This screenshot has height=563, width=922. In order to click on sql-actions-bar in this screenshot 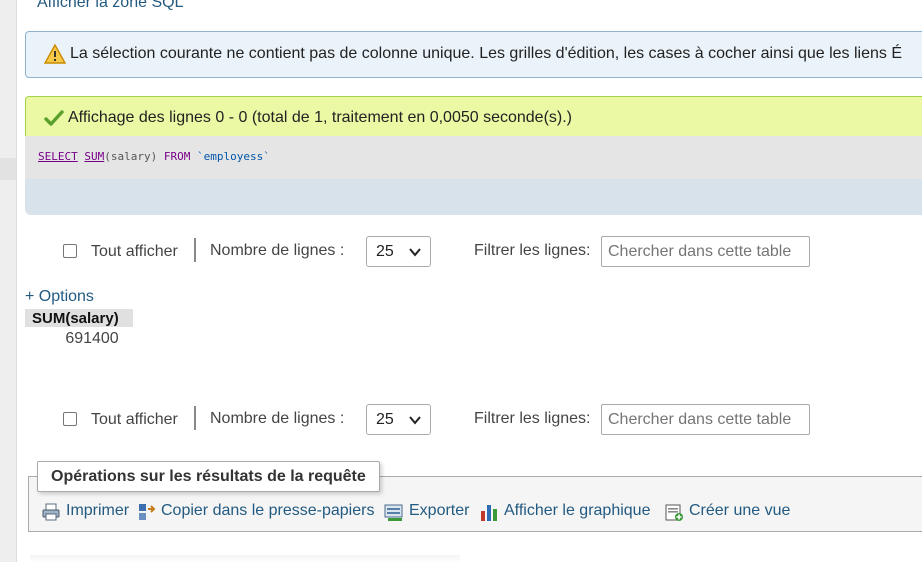, I will do `click(473, 197)`.